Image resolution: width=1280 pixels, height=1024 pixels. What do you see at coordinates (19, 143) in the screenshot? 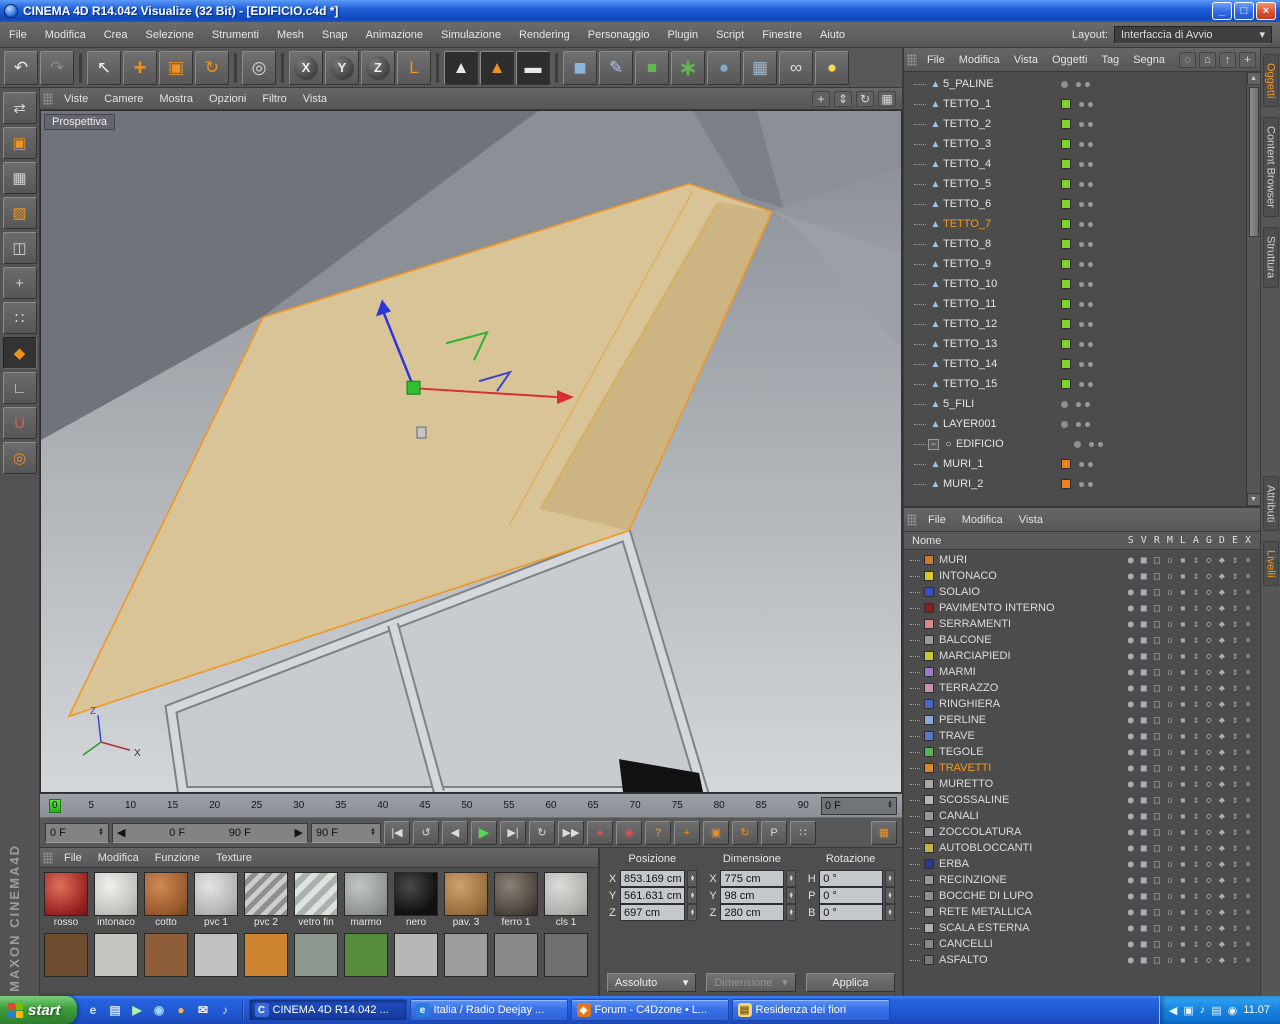
I see `make-editable-icon: ▣` at bounding box center [19, 143].